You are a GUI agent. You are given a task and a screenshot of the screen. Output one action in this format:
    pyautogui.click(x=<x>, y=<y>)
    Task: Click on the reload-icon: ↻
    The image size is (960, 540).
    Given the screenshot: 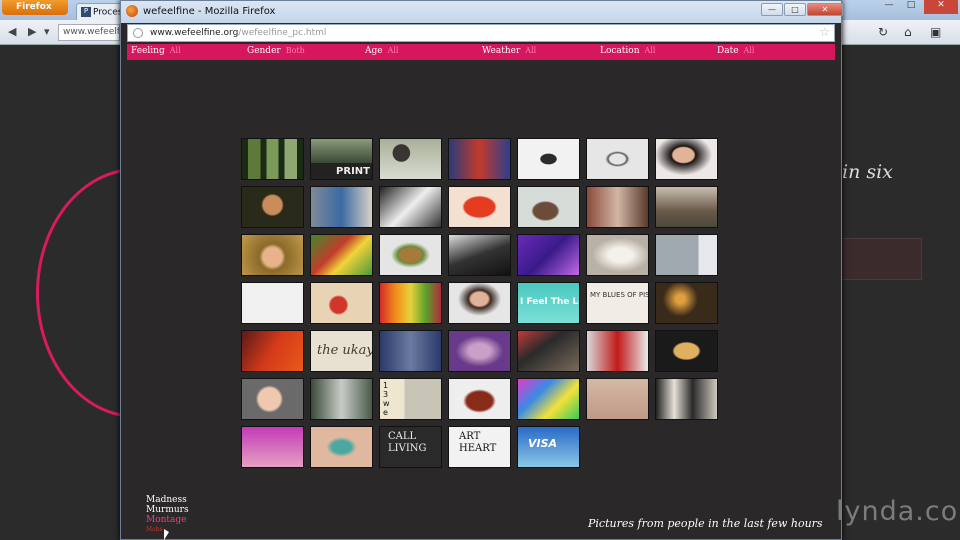 What is the action you would take?
    pyautogui.click(x=883, y=32)
    